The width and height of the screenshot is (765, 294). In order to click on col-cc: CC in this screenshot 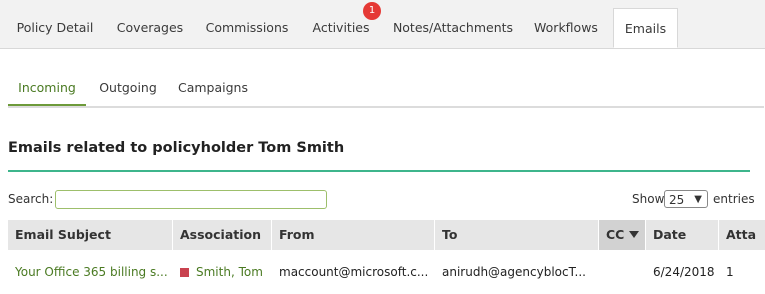, I will do `click(622, 235)`.